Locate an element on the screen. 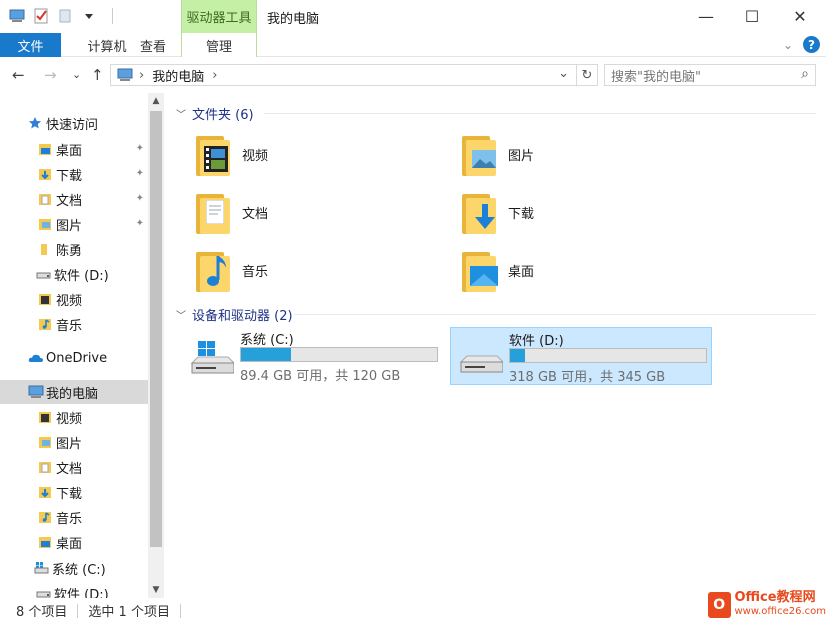 The image size is (826, 623). sidebar-item-downloads: 下载 ✦ is located at coordinates (74, 174).